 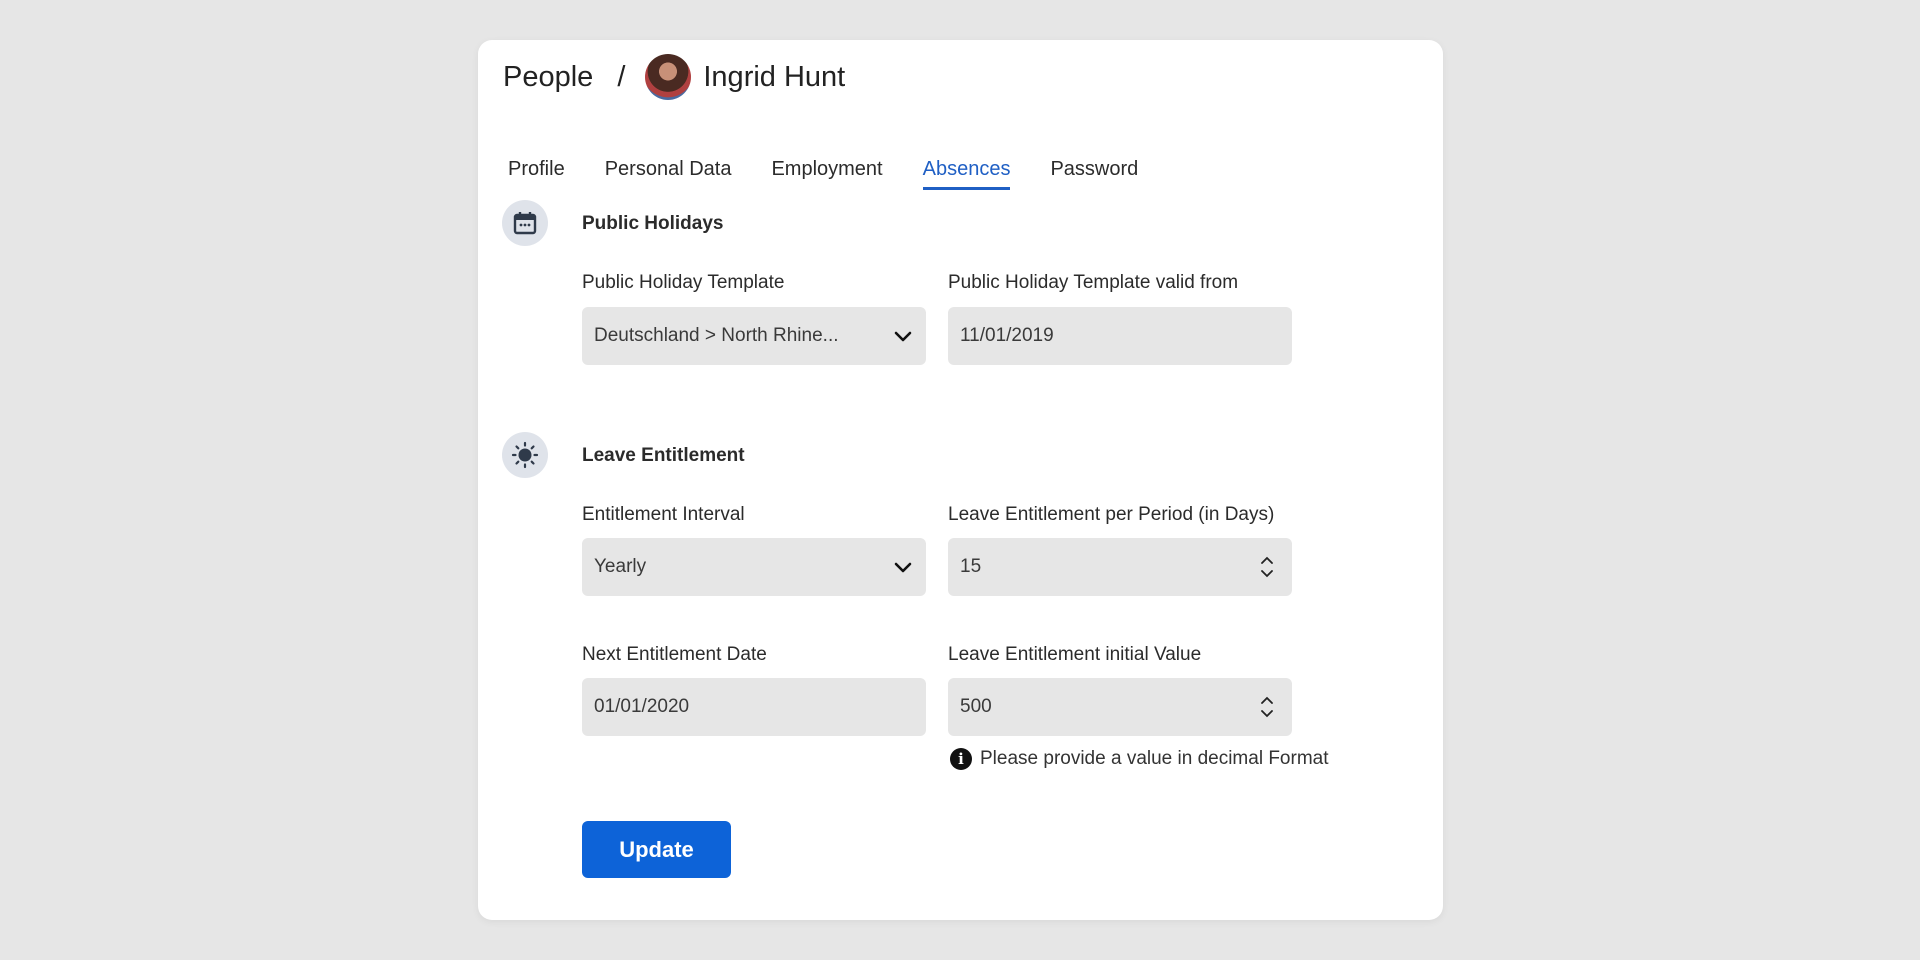 What do you see at coordinates (1120, 336) in the screenshot?
I see `valid-from-field: 11/01/2019` at bounding box center [1120, 336].